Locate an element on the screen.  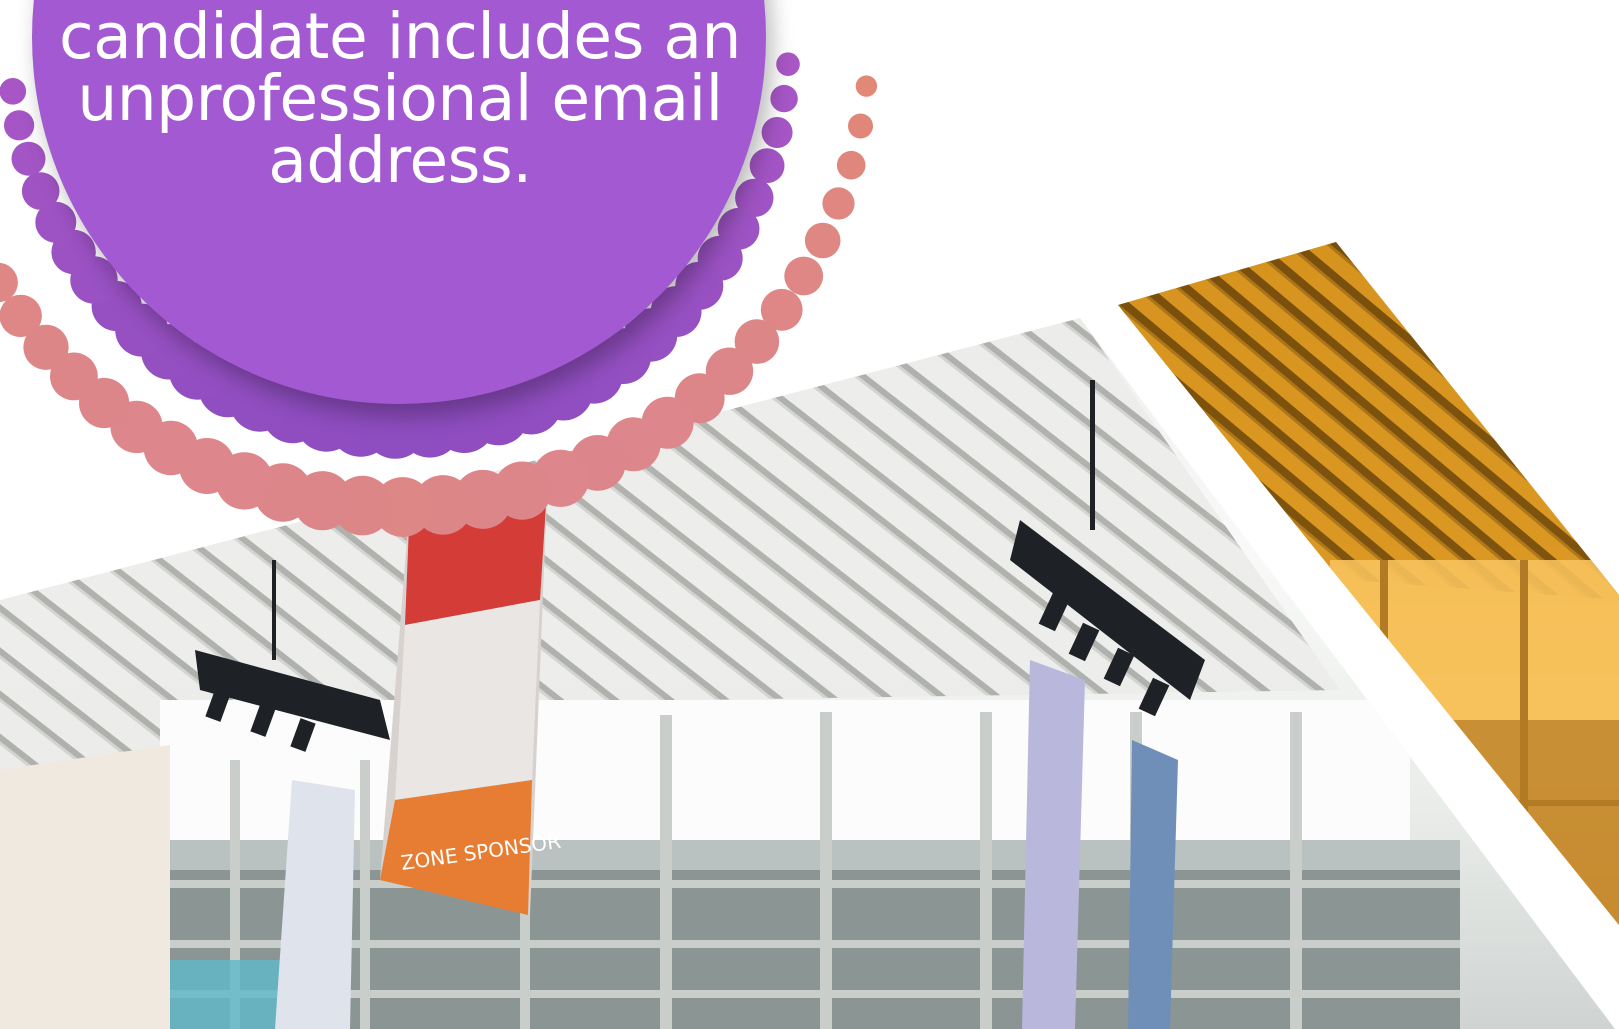
callout-line-3: address. is located at coordinates (400, 160).